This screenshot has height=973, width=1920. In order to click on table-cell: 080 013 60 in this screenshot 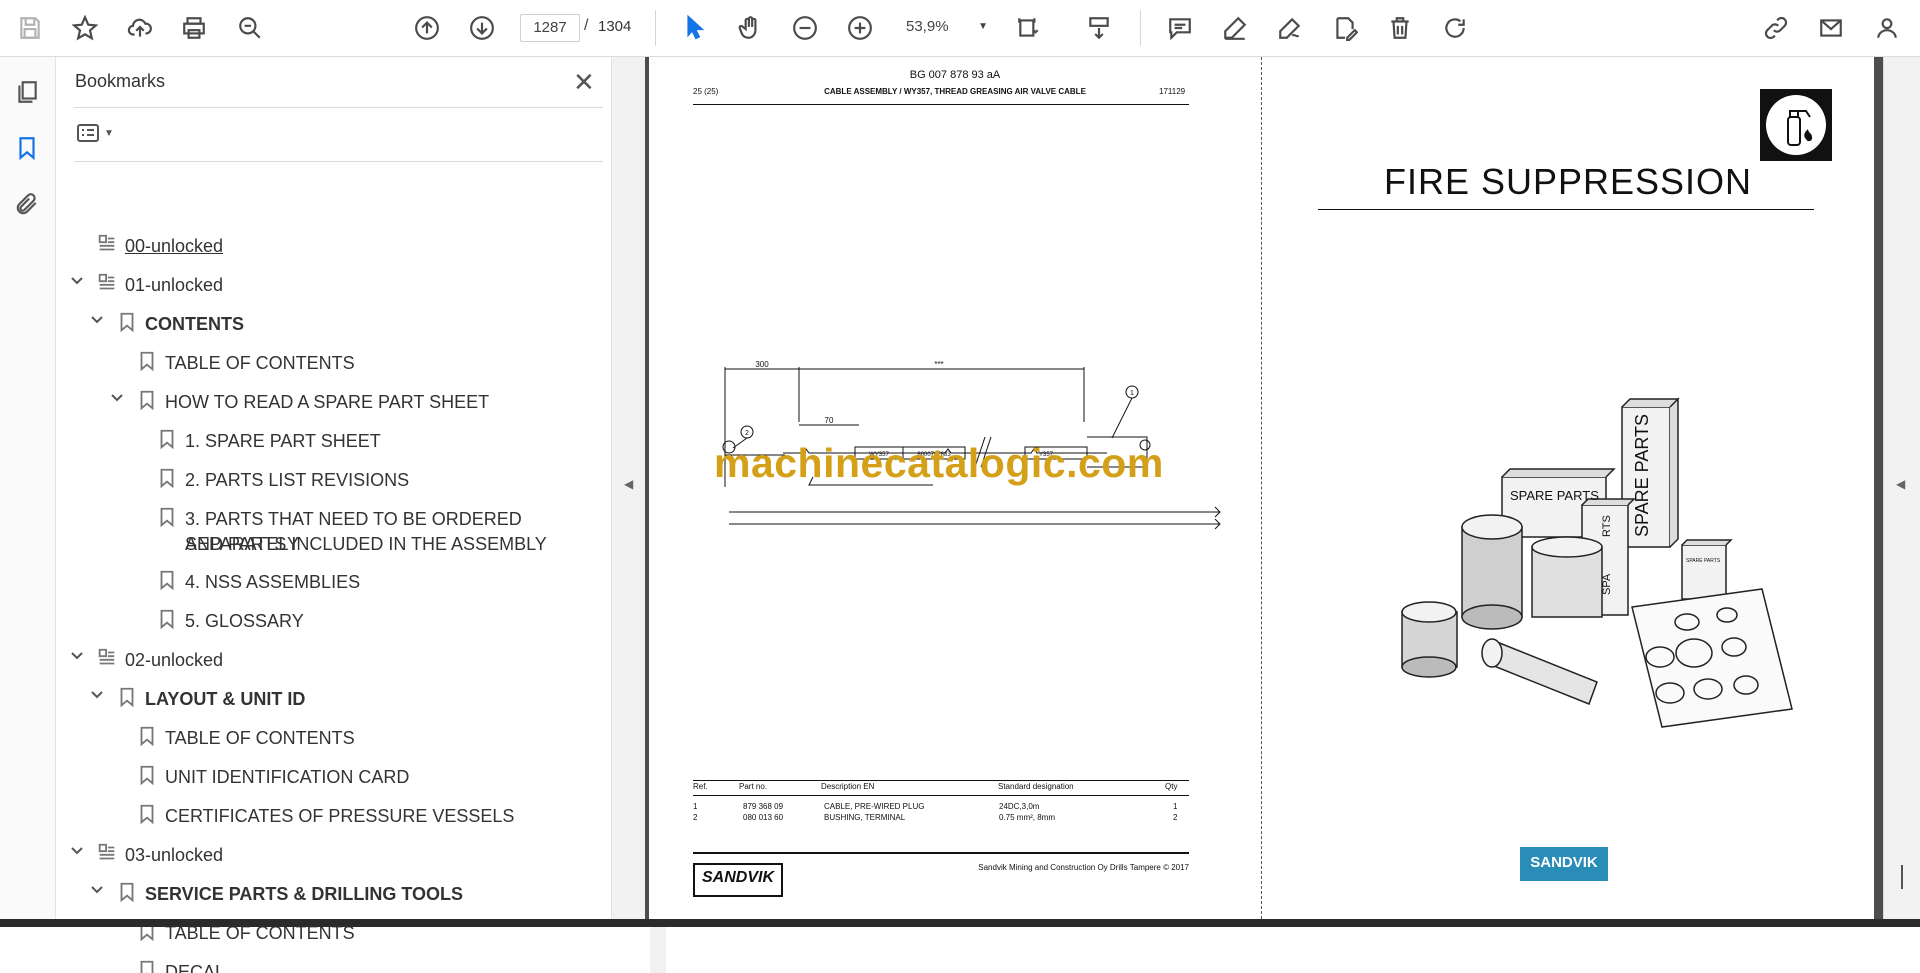, I will do `click(763, 817)`.